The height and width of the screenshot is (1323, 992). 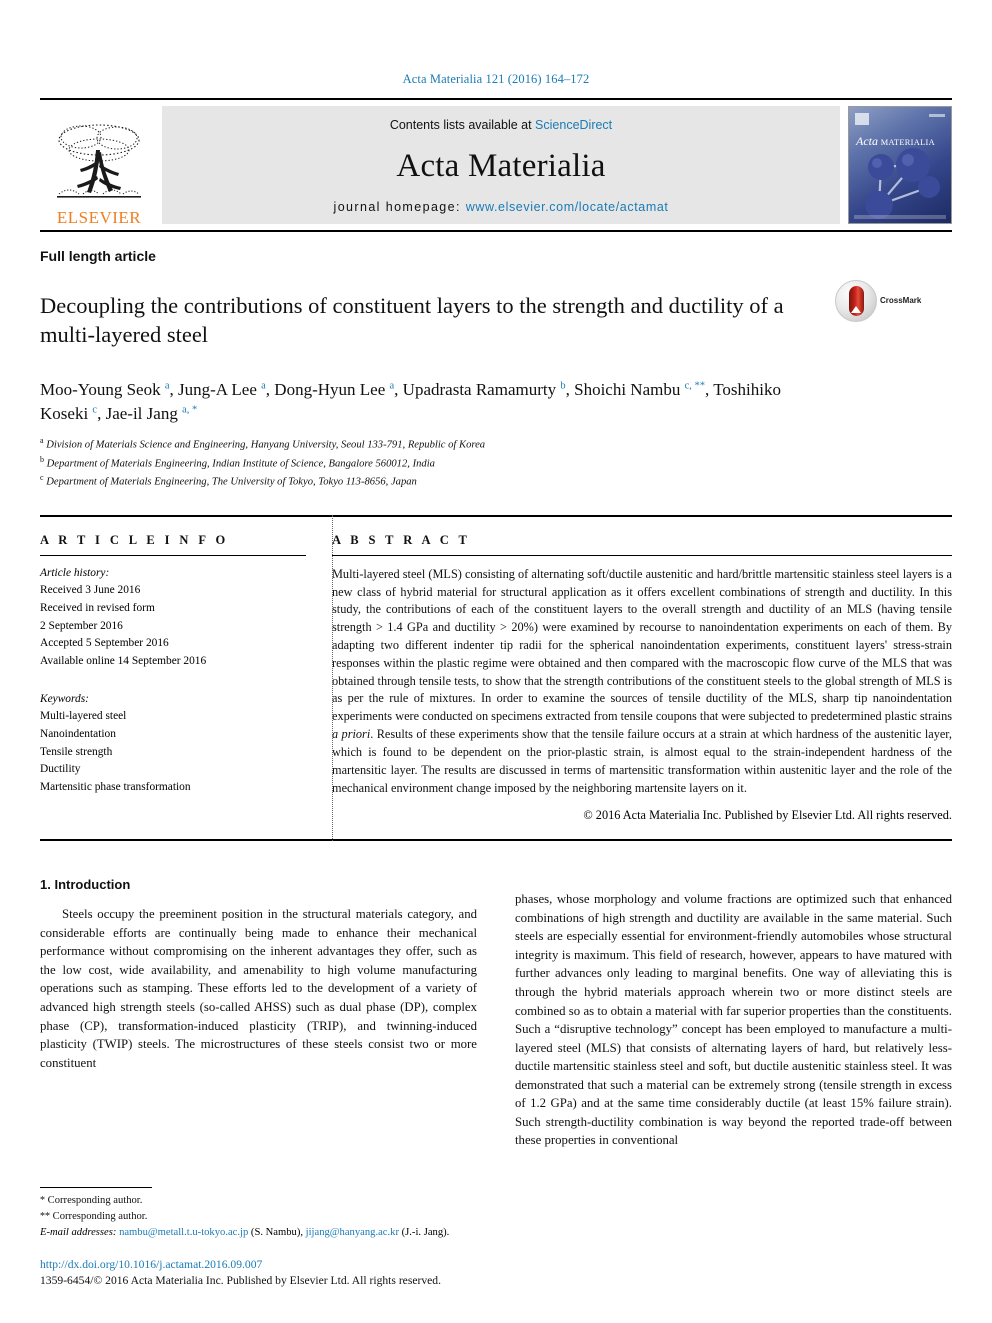 I want to click on abstract-heading: A B S T R A C T, so click(x=401, y=539).